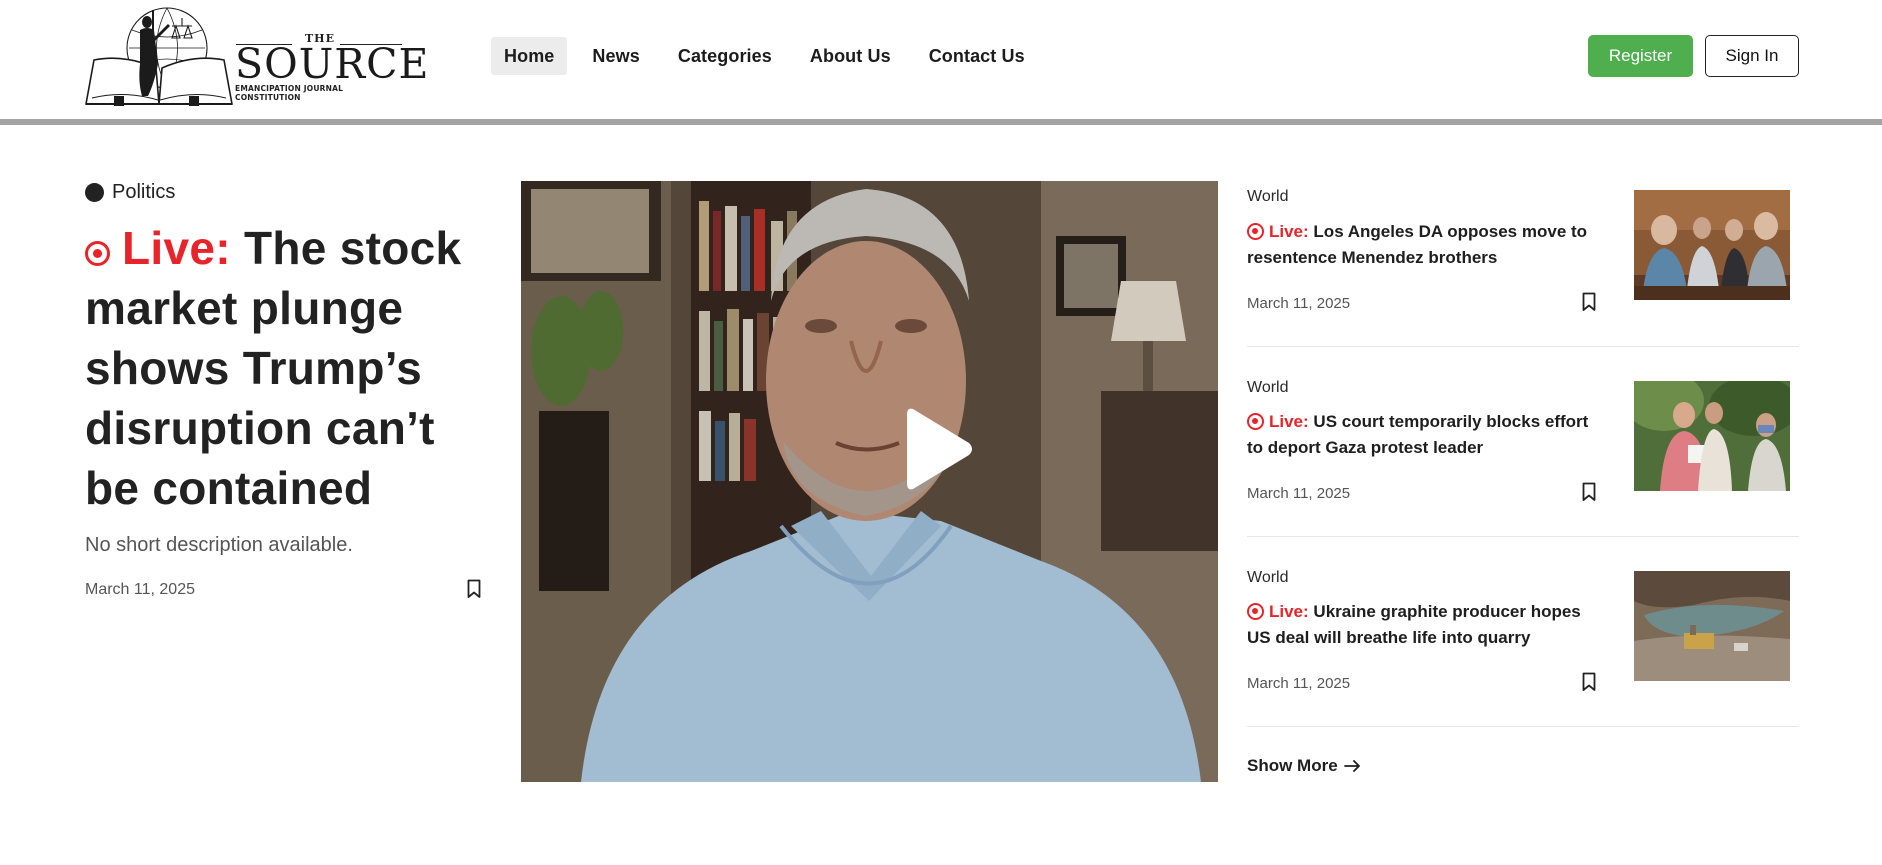  What do you see at coordinates (94, 192) in the screenshot?
I see `category-dot-icon` at bounding box center [94, 192].